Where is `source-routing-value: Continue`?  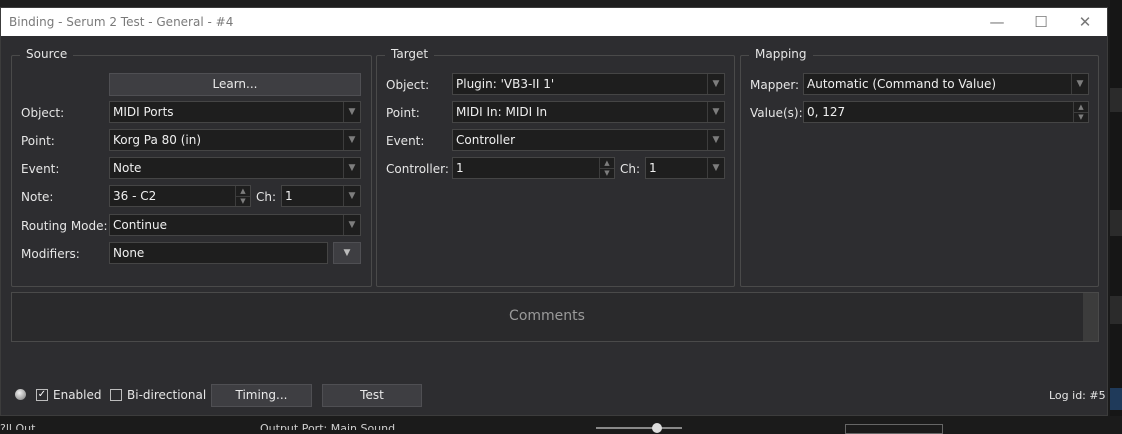 source-routing-value: Continue is located at coordinates (140, 225).